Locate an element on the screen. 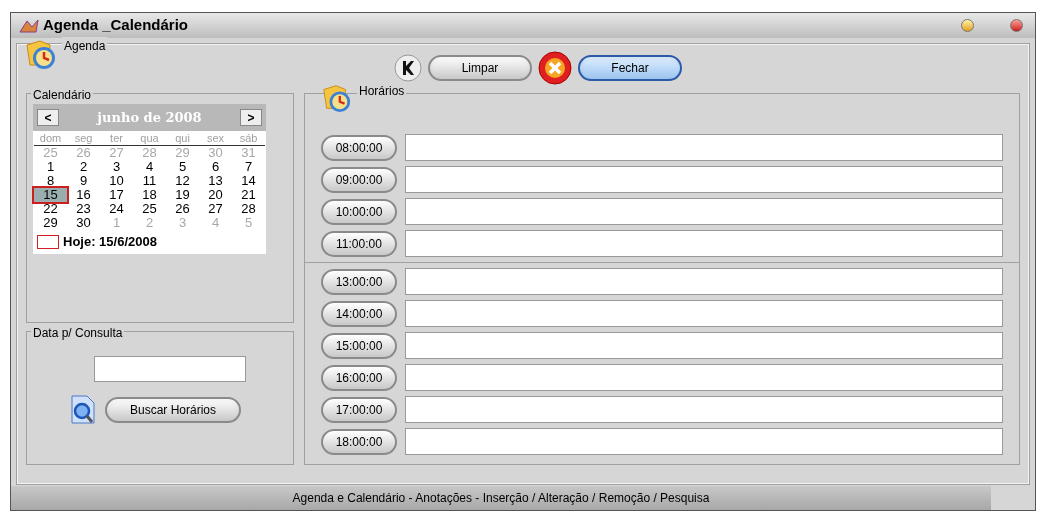  calendar-day: 8 is located at coordinates (50, 181).